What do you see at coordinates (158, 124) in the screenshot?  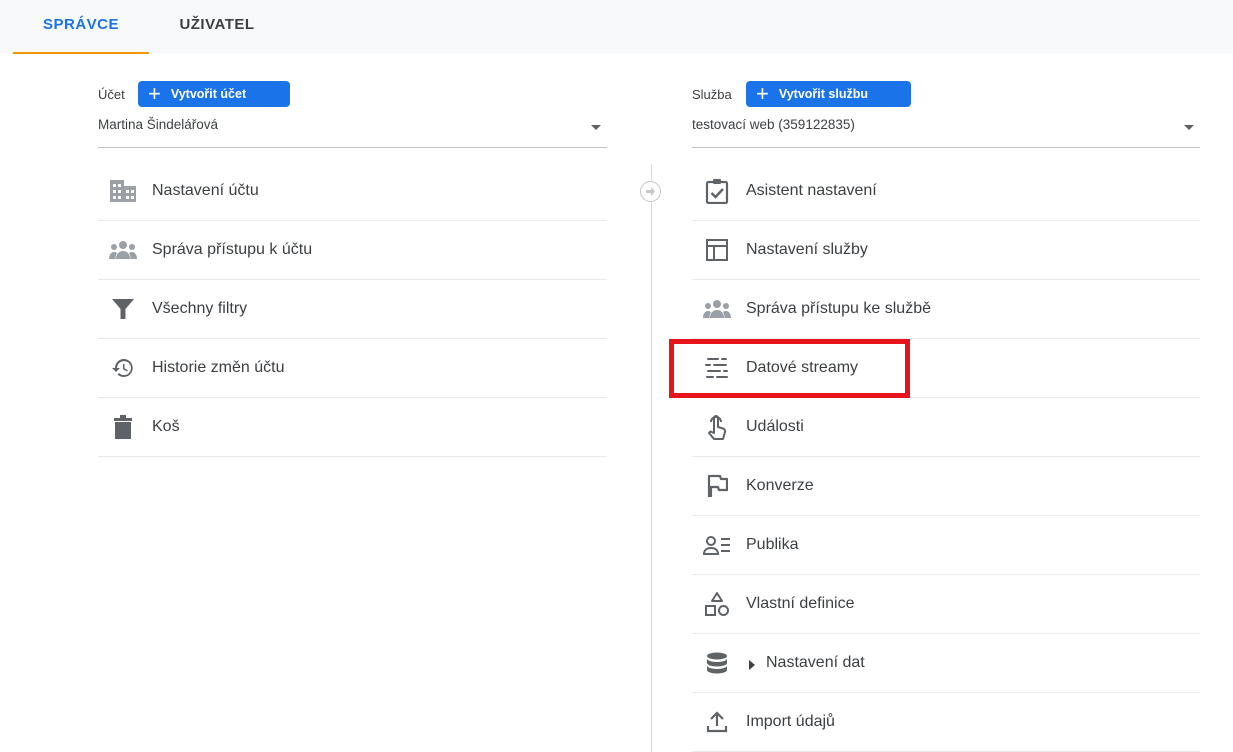 I see `account-select-value: Martina Šindelářová` at bounding box center [158, 124].